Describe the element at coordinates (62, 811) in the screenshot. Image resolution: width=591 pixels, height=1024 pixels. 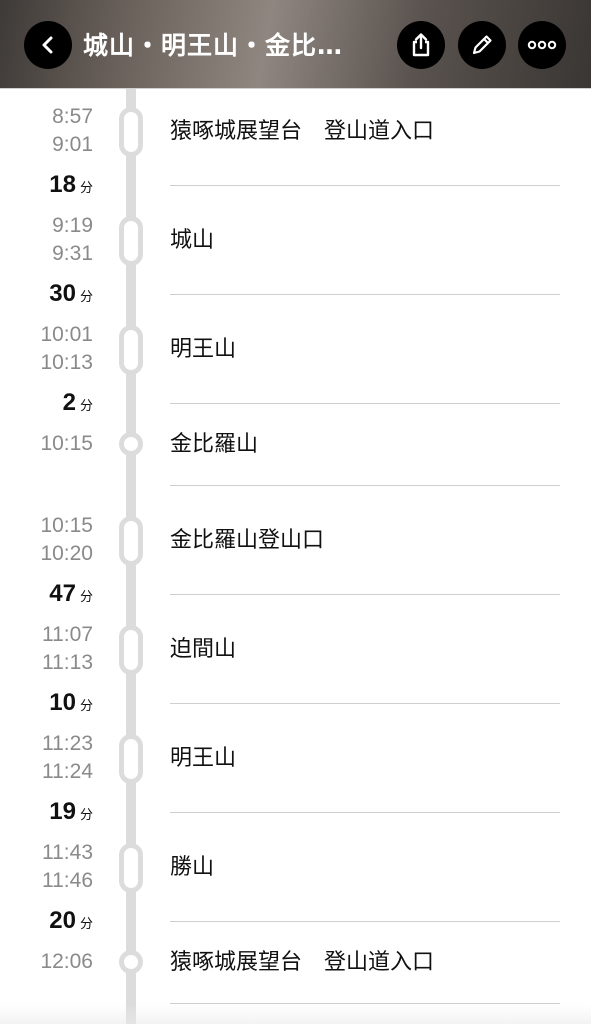
I see `duration-value: 19` at that location.